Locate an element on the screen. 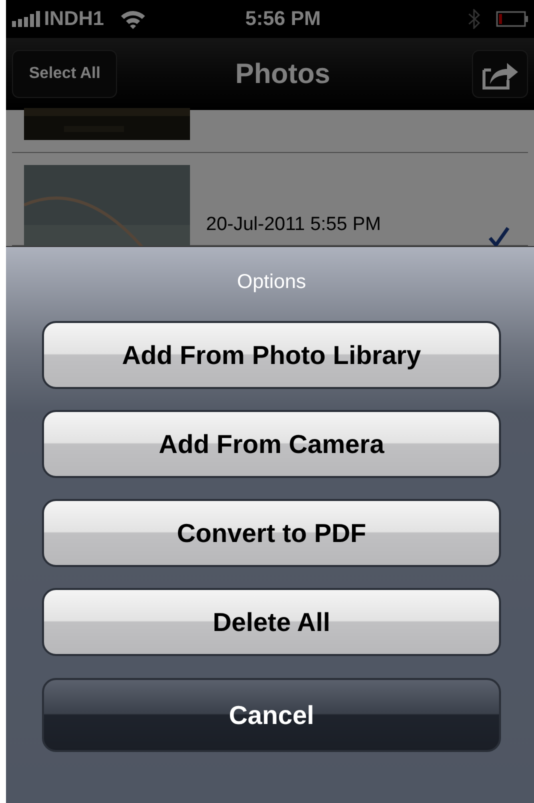 This screenshot has height=803, width=534. photo-date: 20-Jul-2011 5:55 PM is located at coordinates (294, 225).